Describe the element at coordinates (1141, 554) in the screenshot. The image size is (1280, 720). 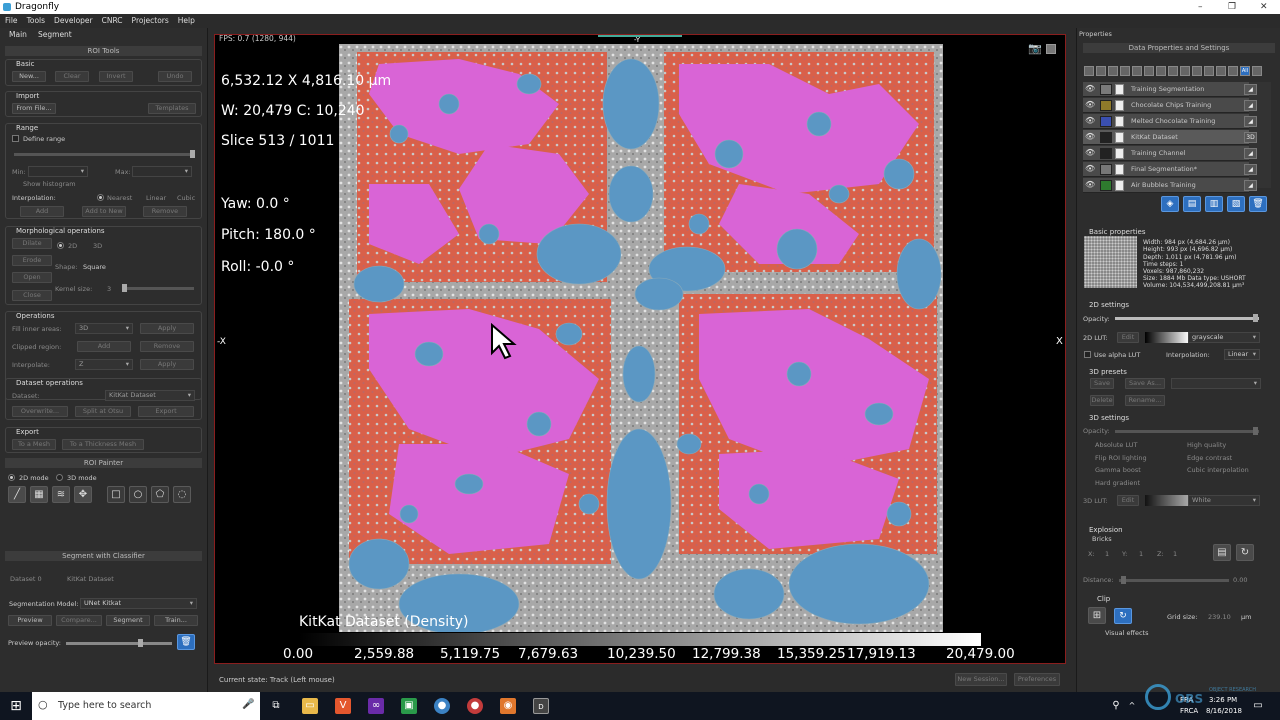
I see `brick-y-value: 1` at that location.